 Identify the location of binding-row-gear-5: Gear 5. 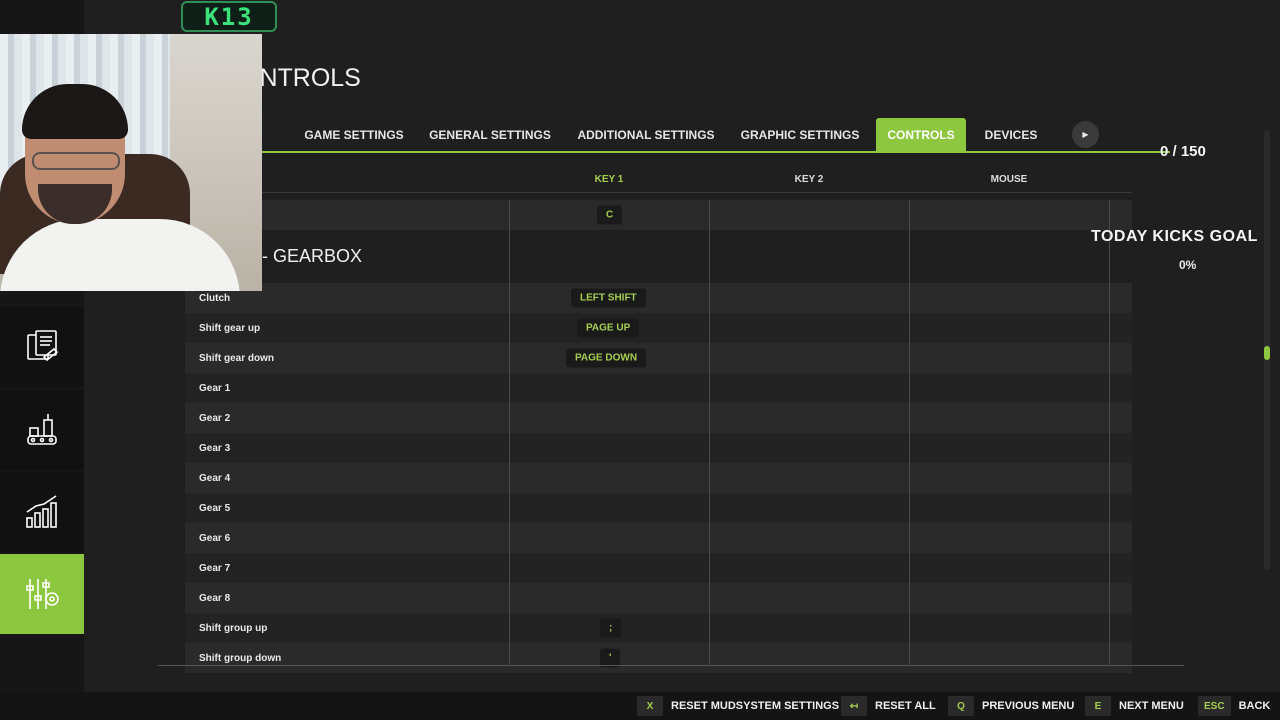
(658, 508).